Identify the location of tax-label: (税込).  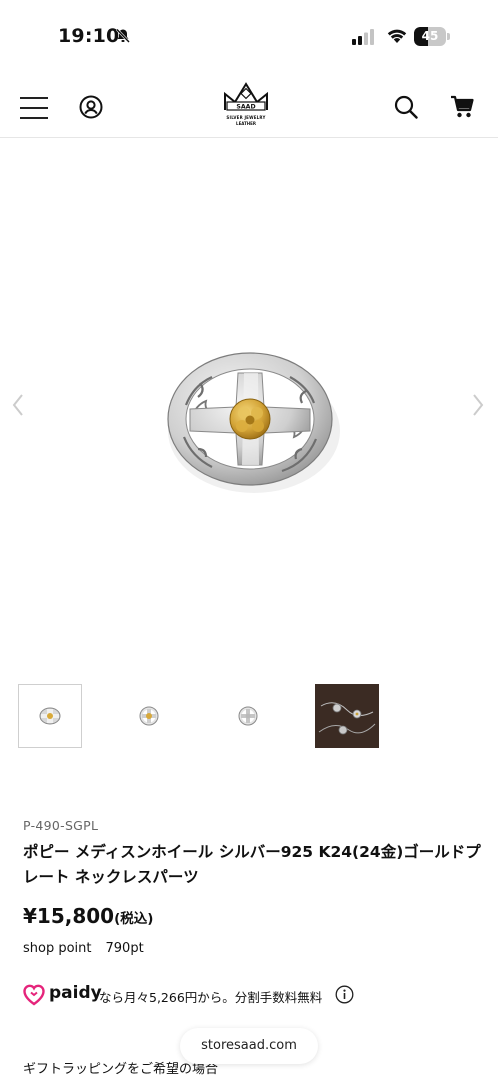
(134, 919).